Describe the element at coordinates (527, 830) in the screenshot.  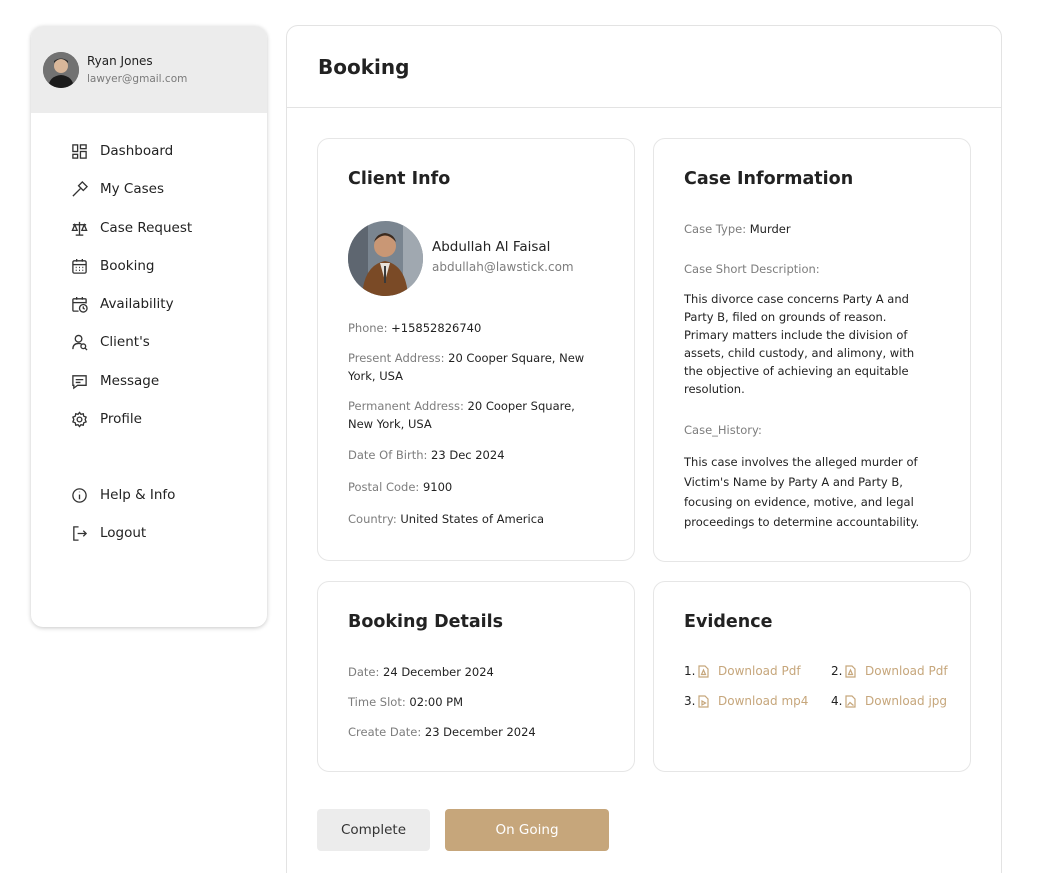
I see `on-going-button: On Going` at that location.